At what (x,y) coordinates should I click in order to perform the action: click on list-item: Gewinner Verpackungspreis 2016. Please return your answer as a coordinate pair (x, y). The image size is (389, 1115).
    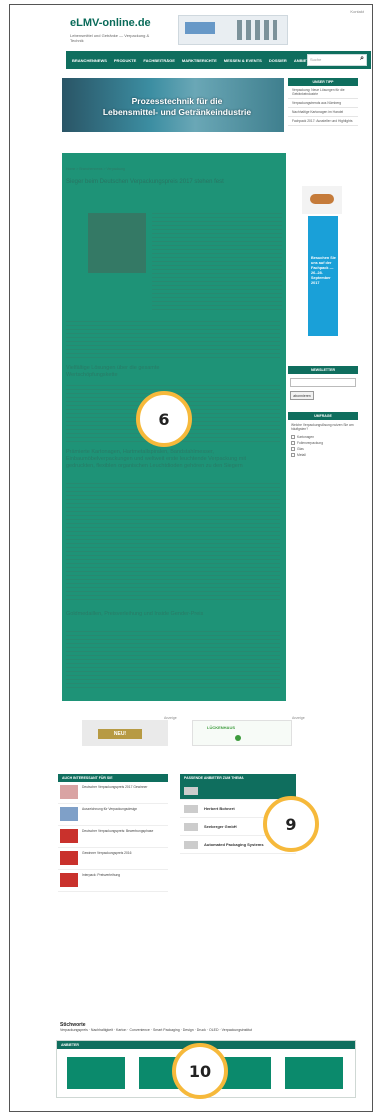
    Looking at the image, I should click on (113, 859).